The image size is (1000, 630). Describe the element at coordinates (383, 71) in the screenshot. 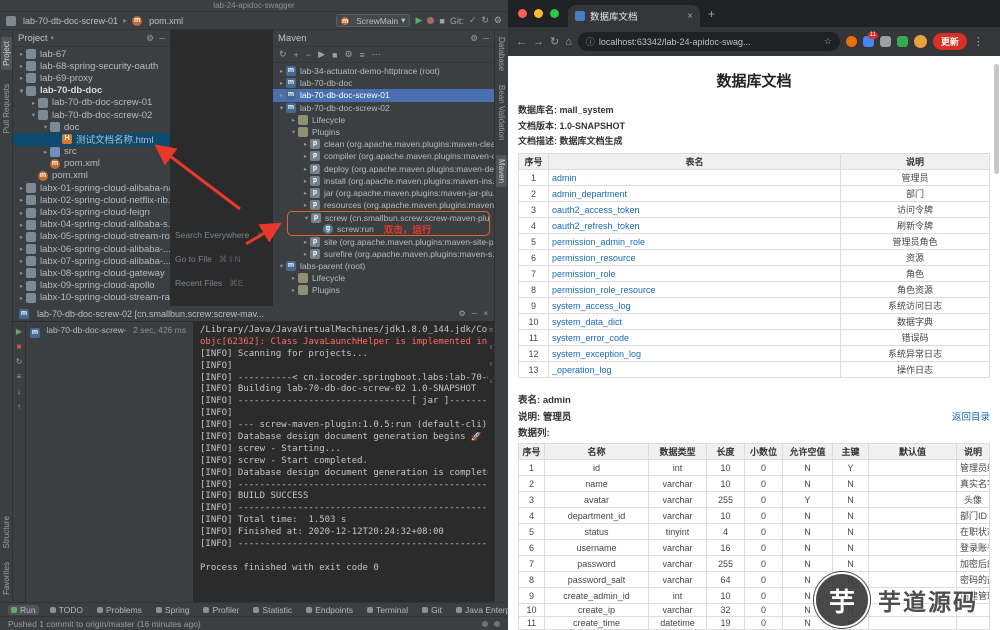

I see `maven-tree-item: ▸ lab-34-actuator-demo-httptrace (root)` at that location.